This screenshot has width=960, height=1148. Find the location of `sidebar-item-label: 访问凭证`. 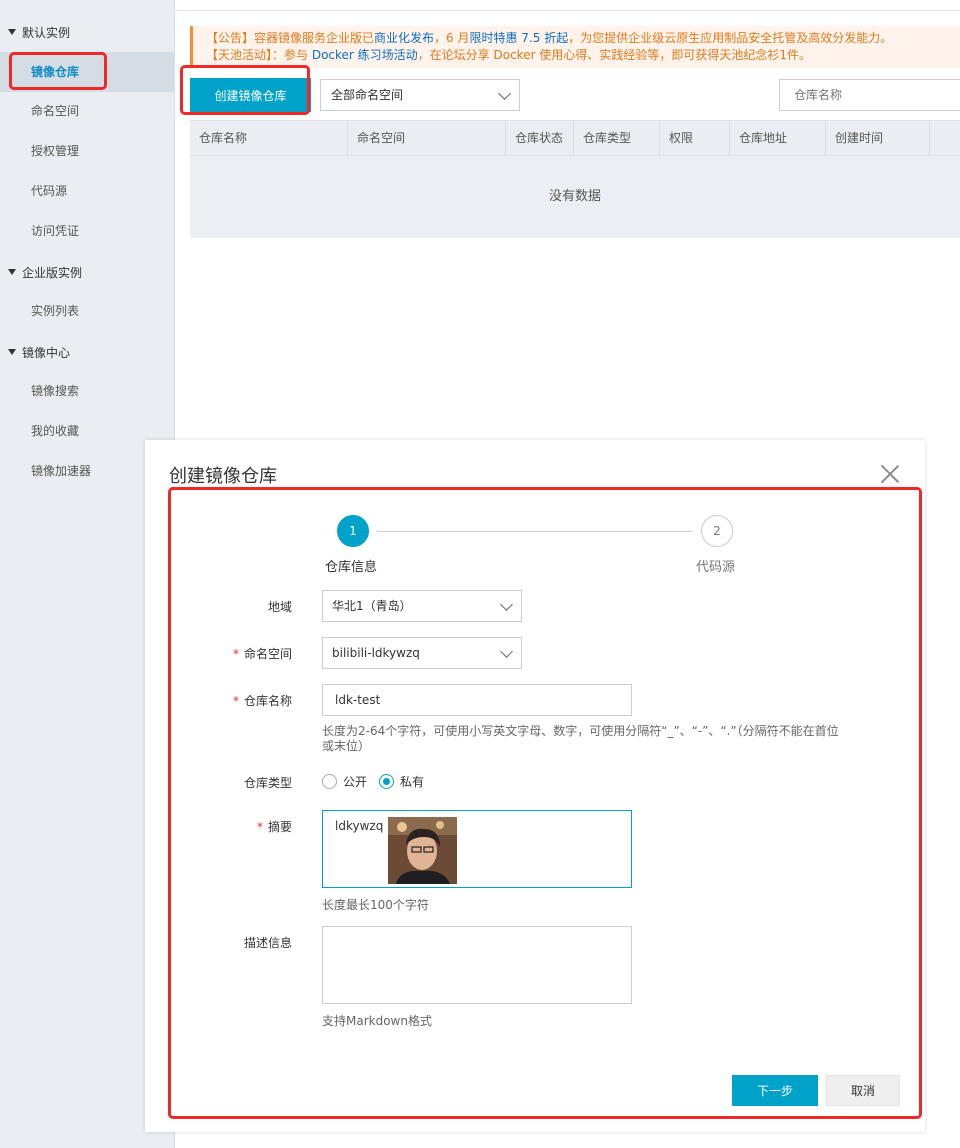

sidebar-item-label: 访问凭证 is located at coordinates (55, 231).